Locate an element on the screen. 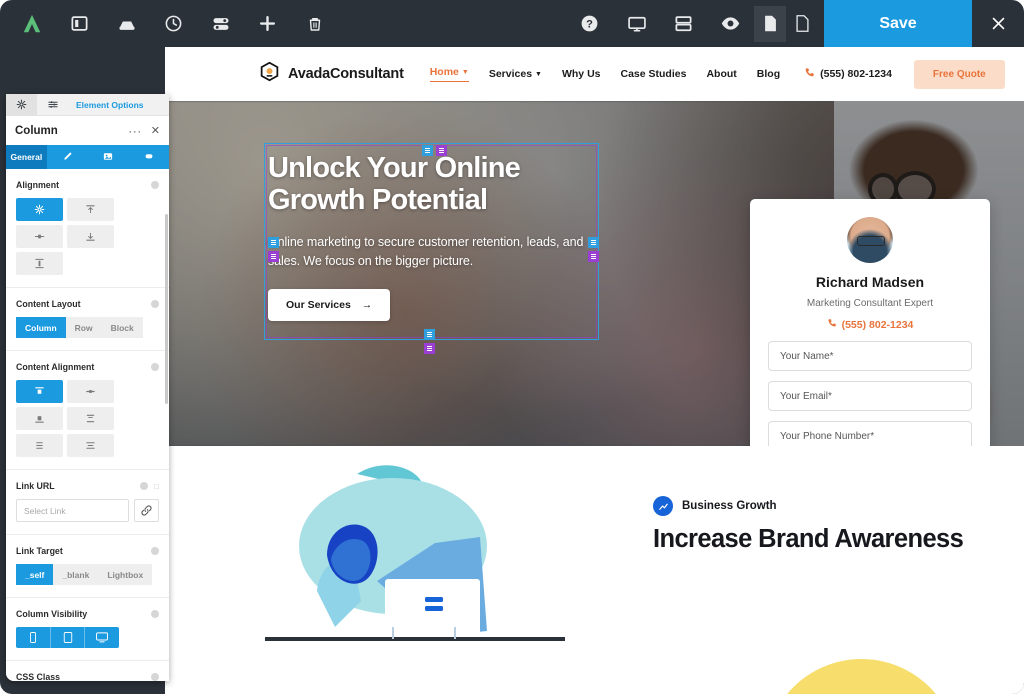 This screenshot has height=694, width=1024. link-url-placeholder: Select Link is located at coordinates (45, 510).